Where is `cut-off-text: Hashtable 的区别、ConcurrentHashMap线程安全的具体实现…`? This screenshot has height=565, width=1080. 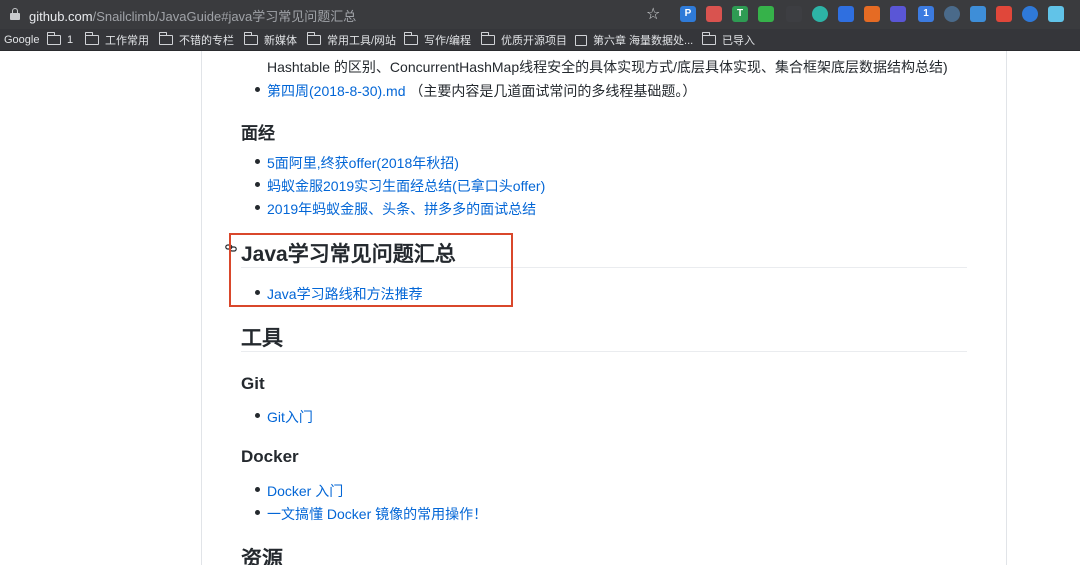
cut-off-text: Hashtable 的区别、ConcurrentHashMap线程安全的具体实现… is located at coordinates (607, 67).